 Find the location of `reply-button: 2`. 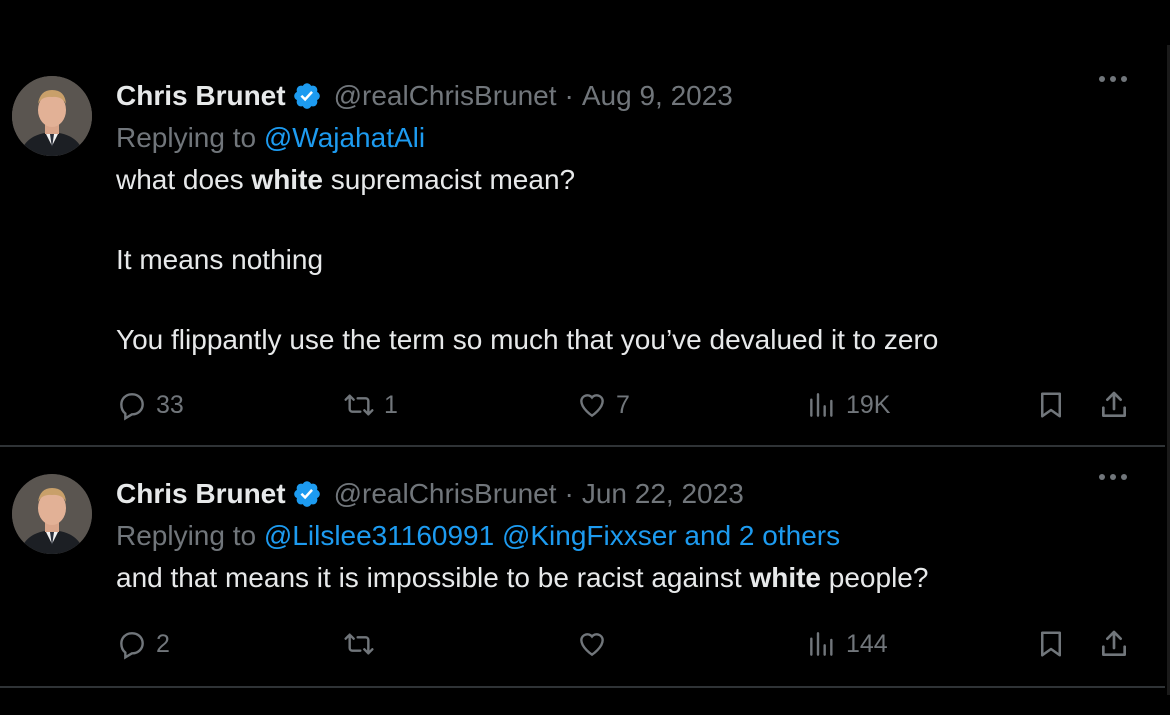

reply-button: 2 is located at coordinates (143, 644).